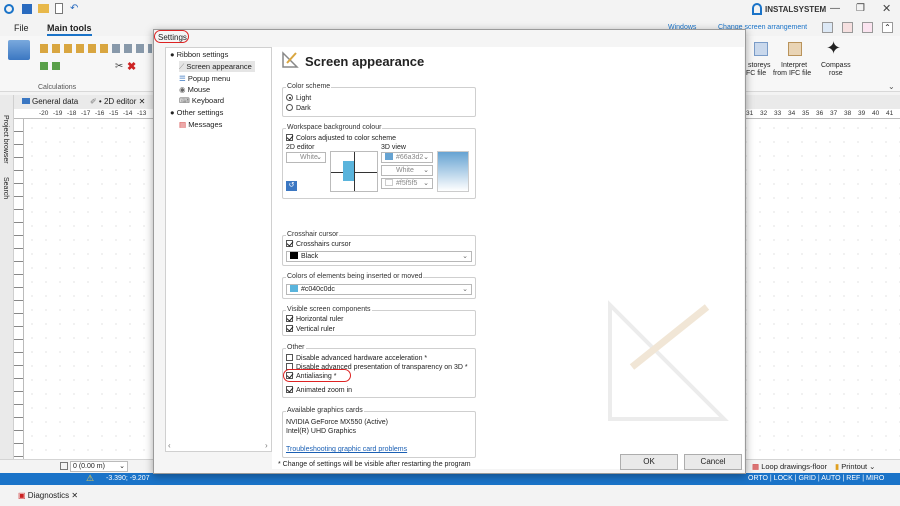  What do you see at coordinates (21, 28) in the screenshot?
I see `menu-file: File` at bounding box center [21, 28].